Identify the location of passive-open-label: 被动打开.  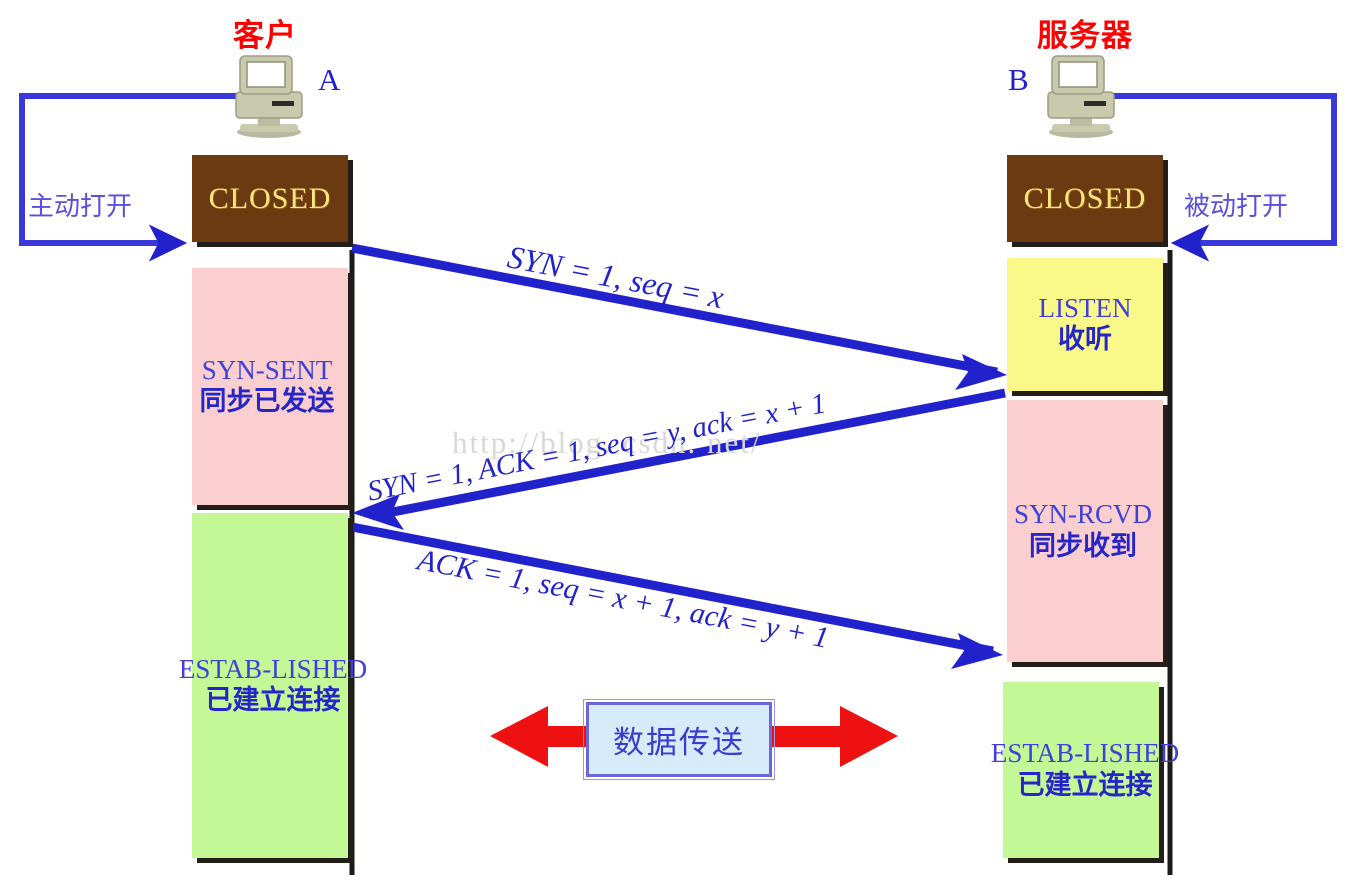
(1236, 207).